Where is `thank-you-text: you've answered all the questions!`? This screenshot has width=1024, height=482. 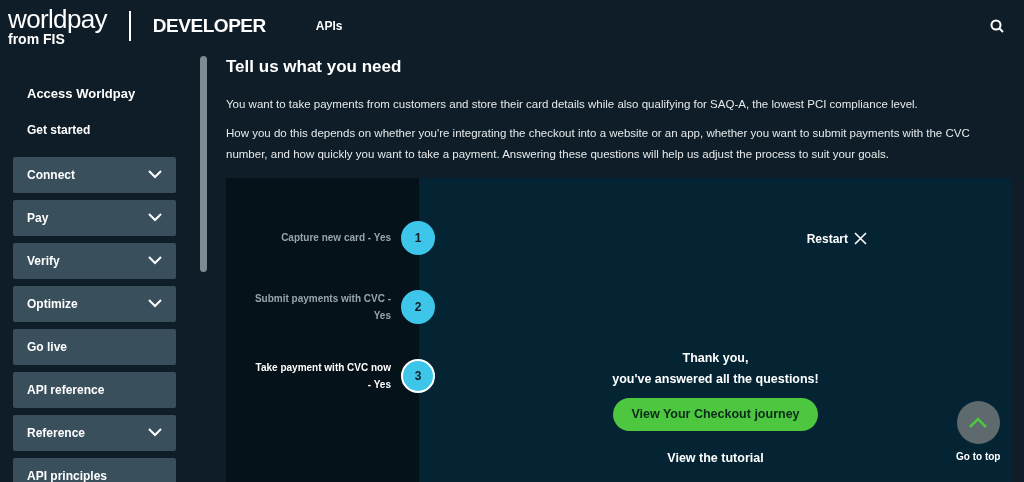
thank-you-text: you've answered all the questions! is located at coordinates (715, 379).